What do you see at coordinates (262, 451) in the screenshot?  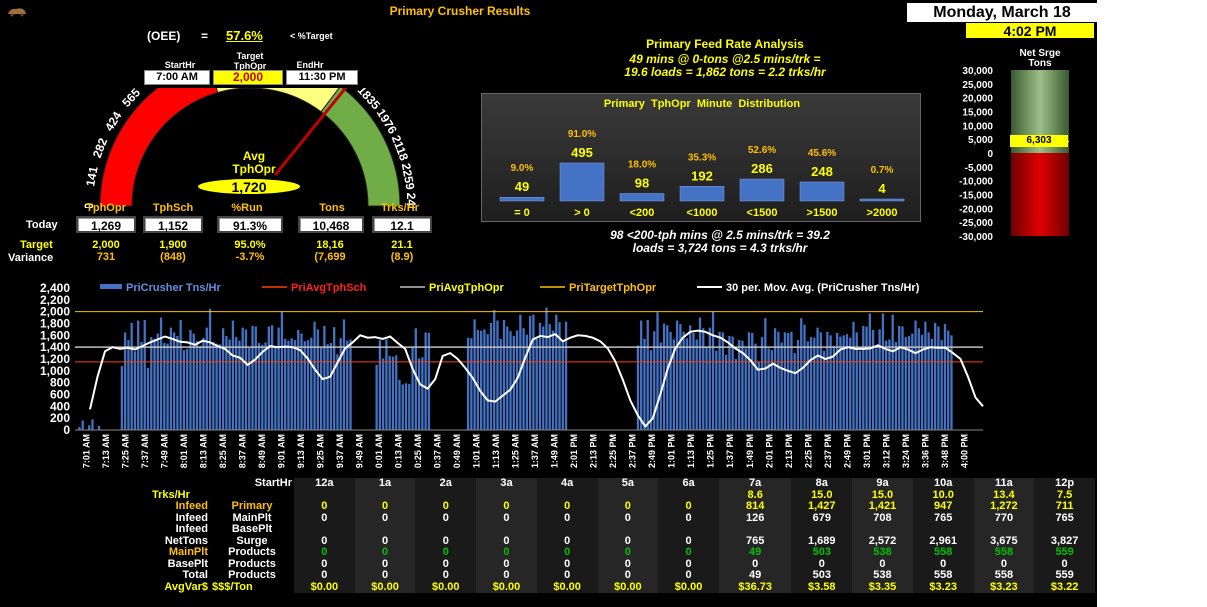 I see `x-tick-label: 8:49 AM` at bounding box center [262, 451].